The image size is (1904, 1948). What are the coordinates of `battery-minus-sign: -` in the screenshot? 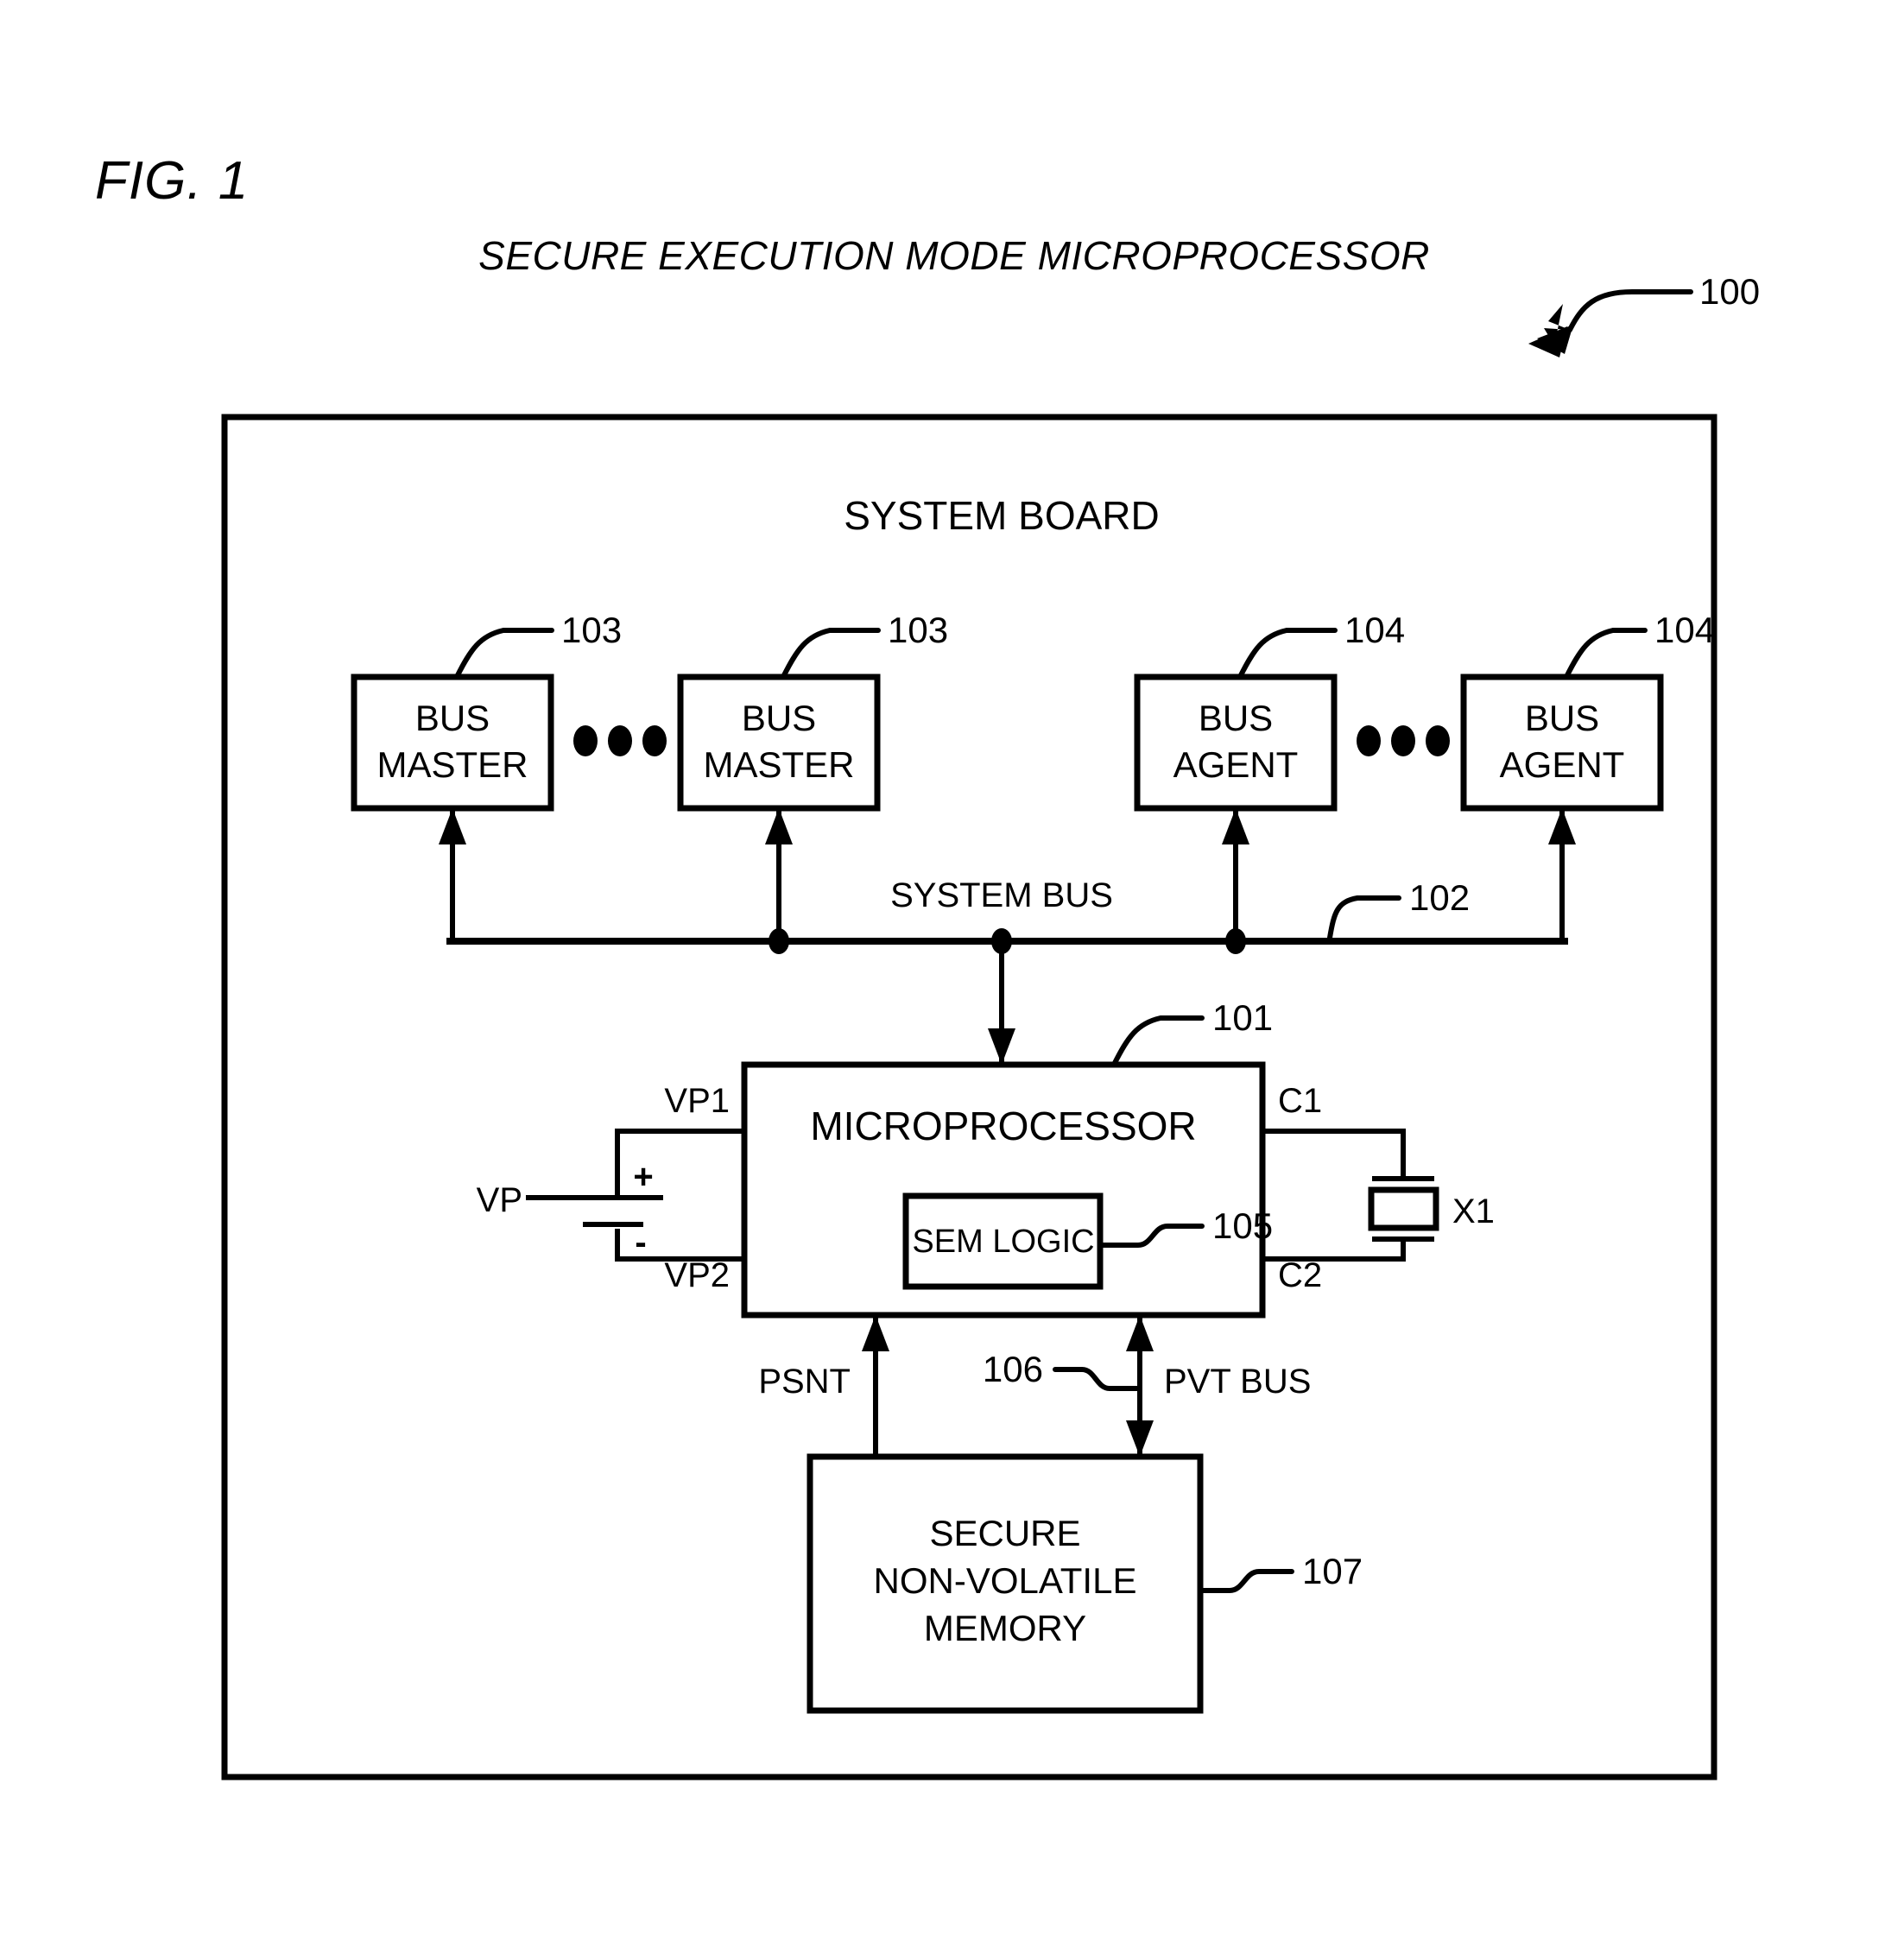 It's located at (641, 1243).